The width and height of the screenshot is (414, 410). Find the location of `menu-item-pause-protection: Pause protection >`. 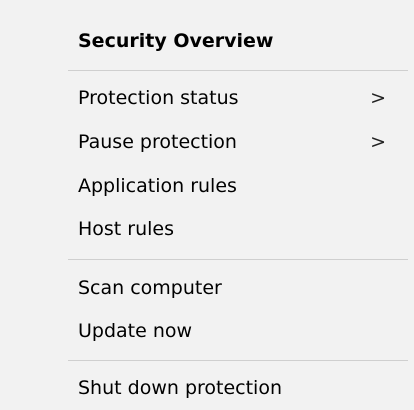

menu-item-pause-protection: Pause protection > is located at coordinates (207, 142).